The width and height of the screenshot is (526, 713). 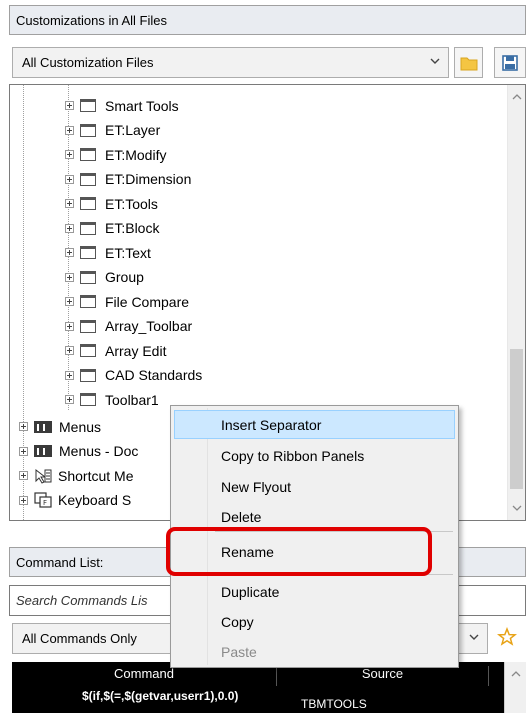 What do you see at coordinates (516, 419) in the screenshot?
I see `tree-scroll-thumb` at bounding box center [516, 419].